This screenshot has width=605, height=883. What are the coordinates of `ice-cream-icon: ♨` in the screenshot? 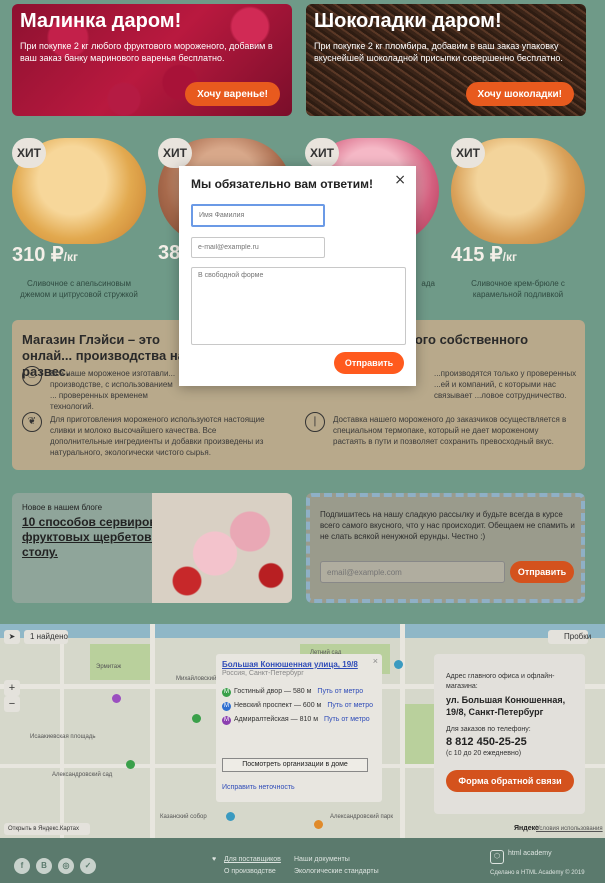 It's located at (32, 376).